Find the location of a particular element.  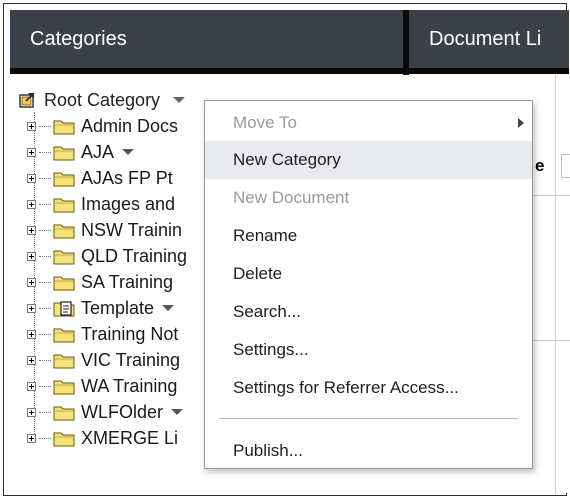

document-list-title: Document Li is located at coordinates (485, 39).